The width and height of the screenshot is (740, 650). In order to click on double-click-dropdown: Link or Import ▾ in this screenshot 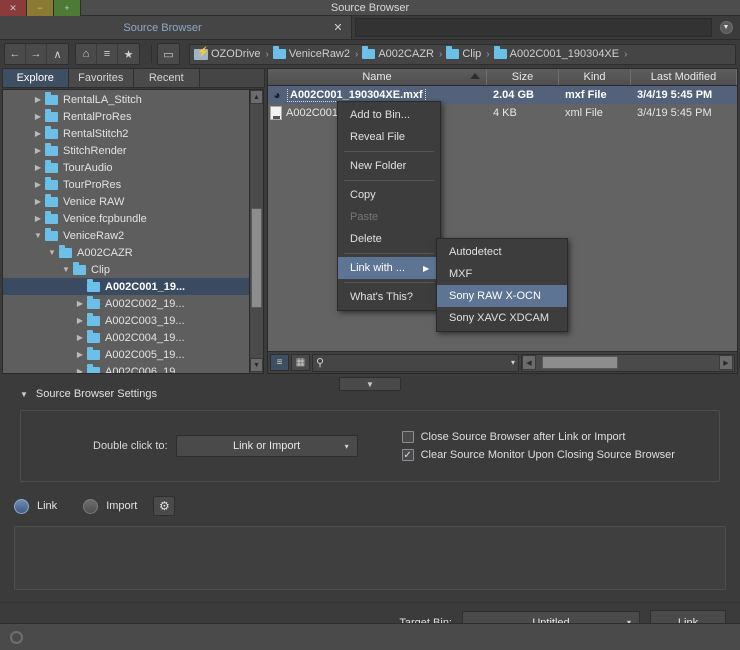, I will do `click(266, 446)`.